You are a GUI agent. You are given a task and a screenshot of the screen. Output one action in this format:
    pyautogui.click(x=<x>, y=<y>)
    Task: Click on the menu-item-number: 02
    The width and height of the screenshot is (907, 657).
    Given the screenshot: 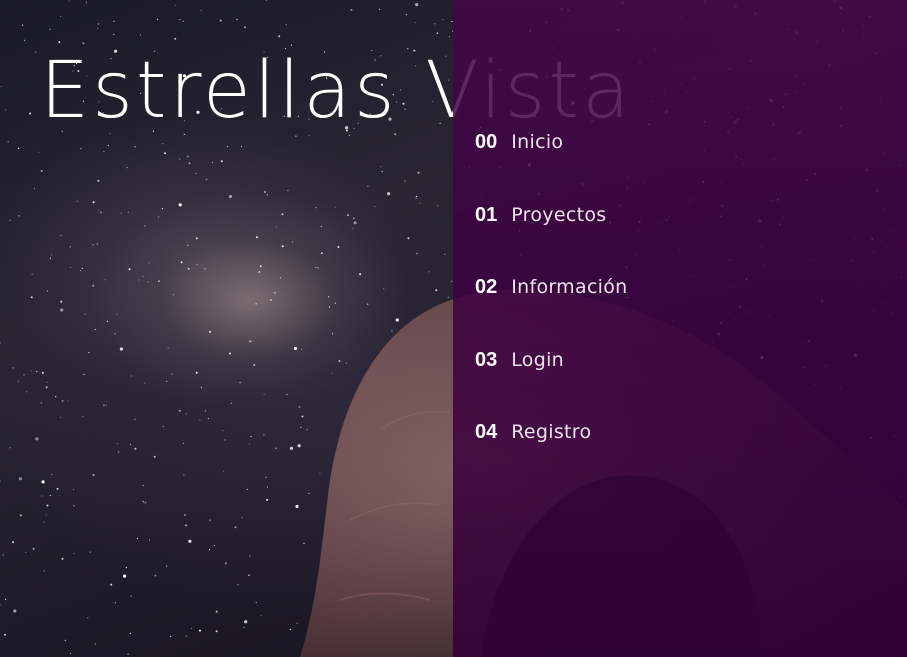 What is the action you would take?
    pyautogui.click(x=486, y=287)
    